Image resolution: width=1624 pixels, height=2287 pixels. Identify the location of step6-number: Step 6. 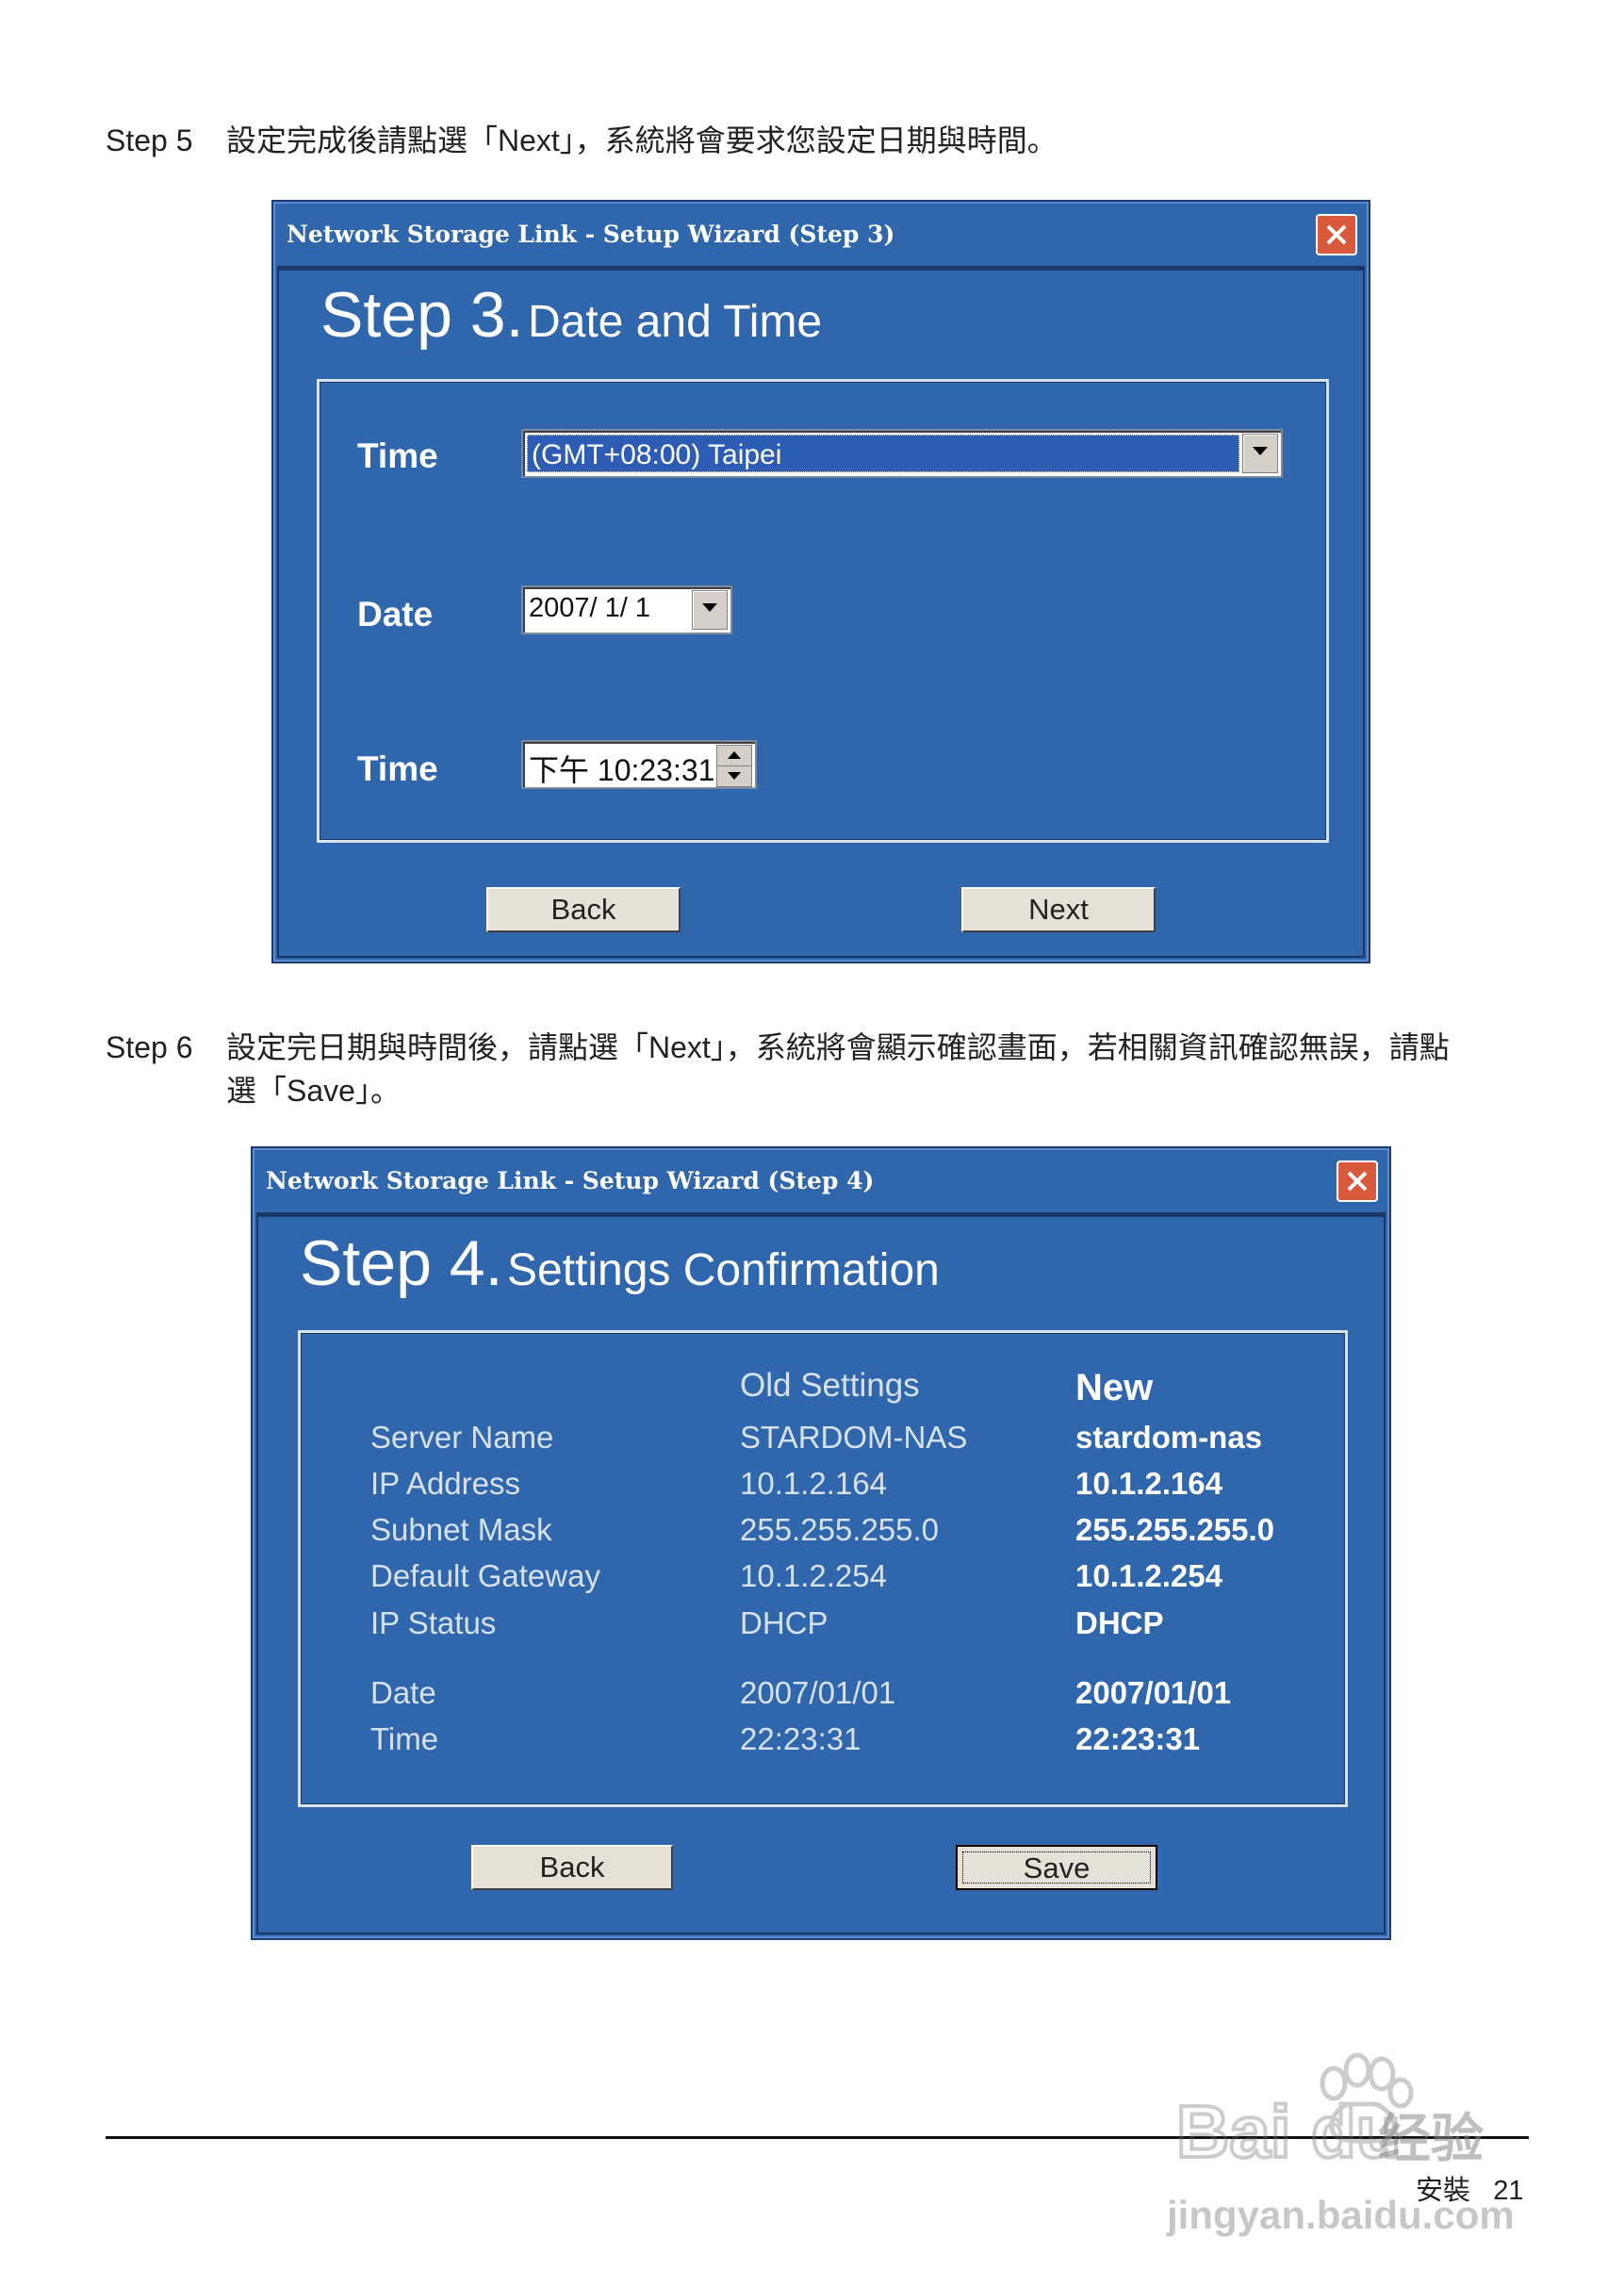
(149, 1047).